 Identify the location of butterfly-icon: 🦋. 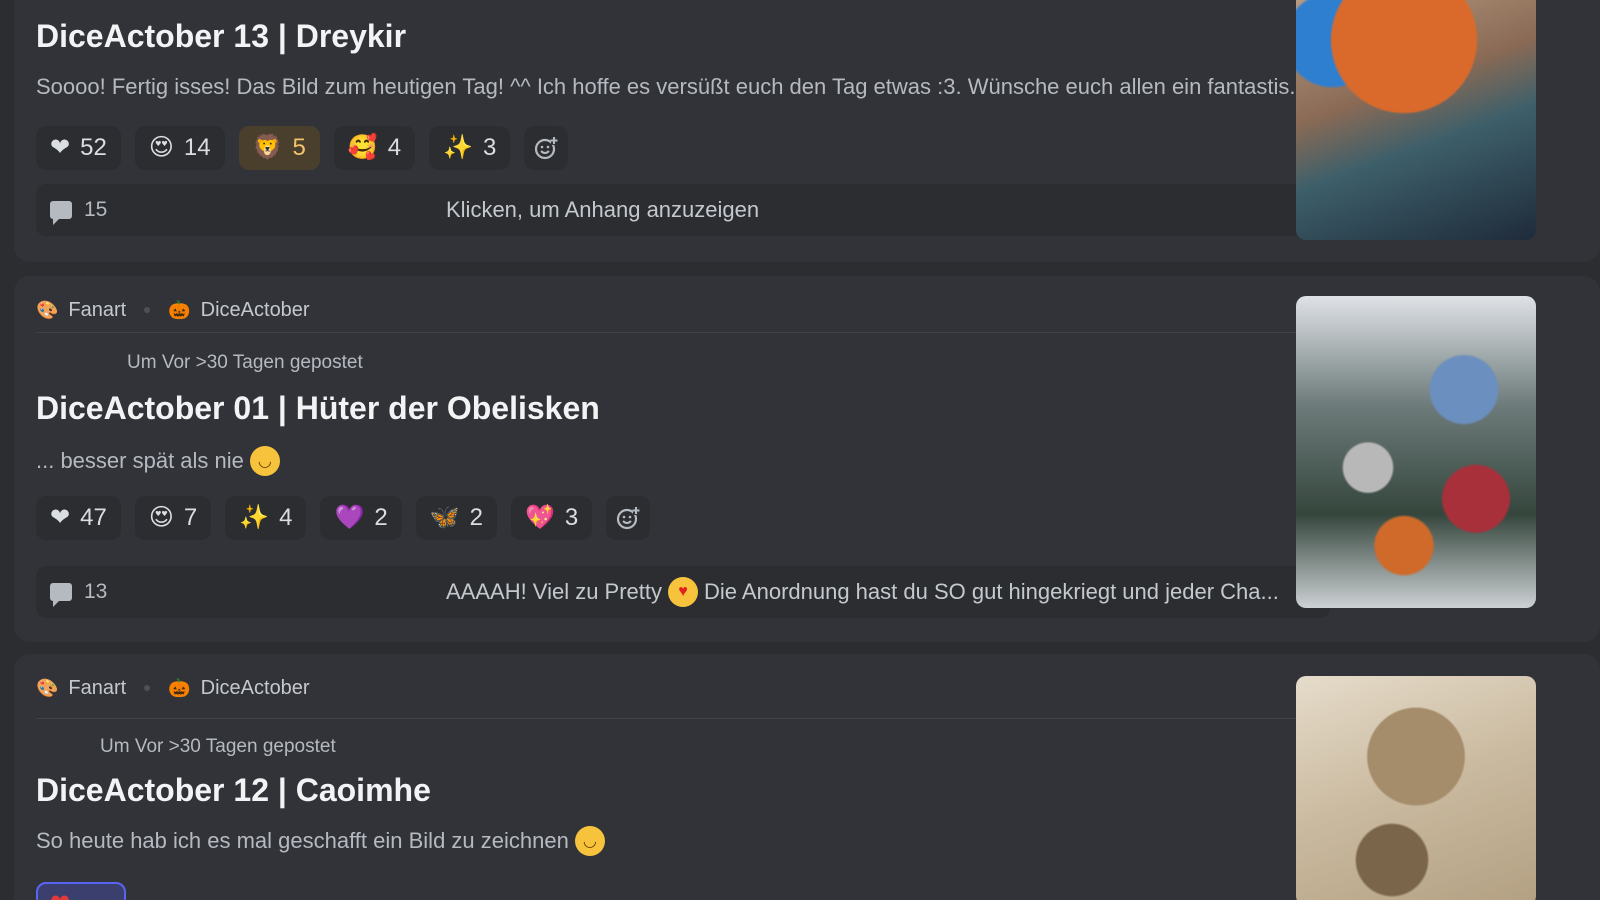
(444, 517).